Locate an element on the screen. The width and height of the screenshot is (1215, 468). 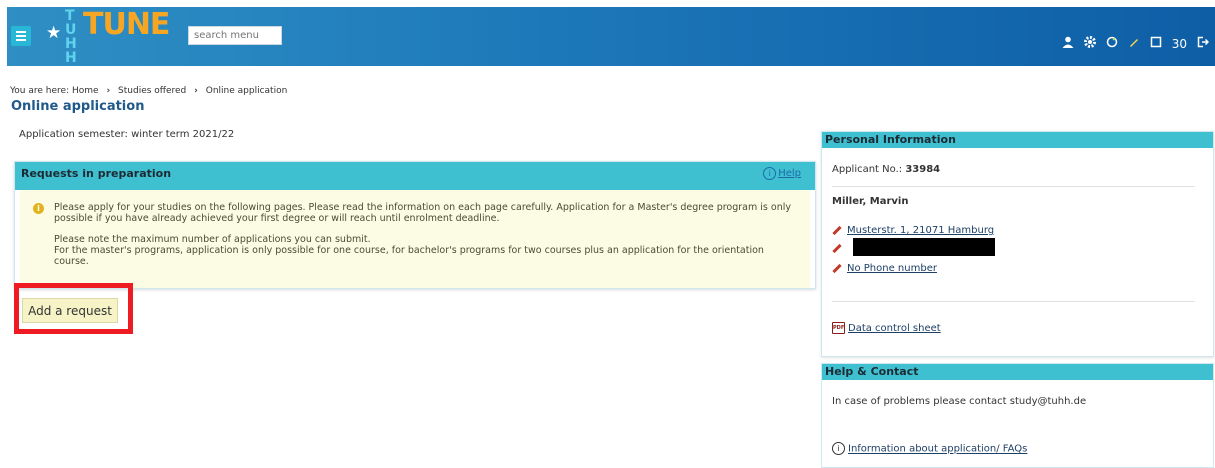
pencil-icon is located at coordinates (1134, 43).